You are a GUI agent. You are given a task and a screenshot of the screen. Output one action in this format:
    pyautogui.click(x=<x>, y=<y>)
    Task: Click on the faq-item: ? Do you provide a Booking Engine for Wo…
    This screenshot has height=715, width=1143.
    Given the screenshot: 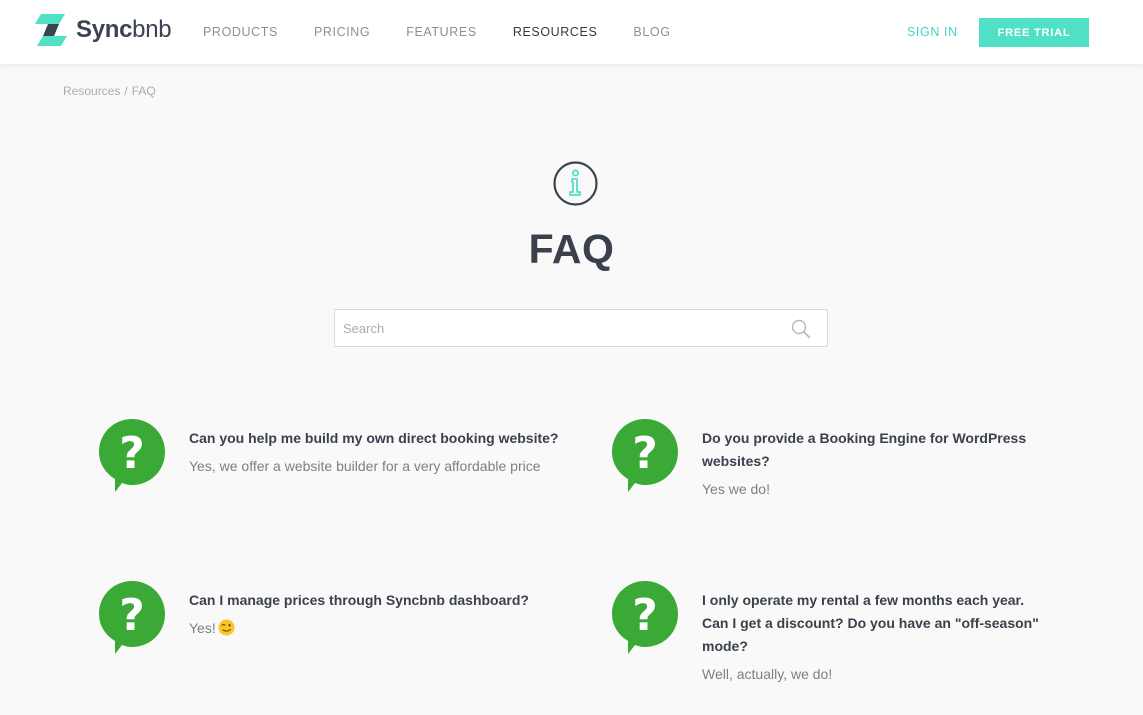 What is the action you would take?
    pyautogui.click(x=829, y=459)
    